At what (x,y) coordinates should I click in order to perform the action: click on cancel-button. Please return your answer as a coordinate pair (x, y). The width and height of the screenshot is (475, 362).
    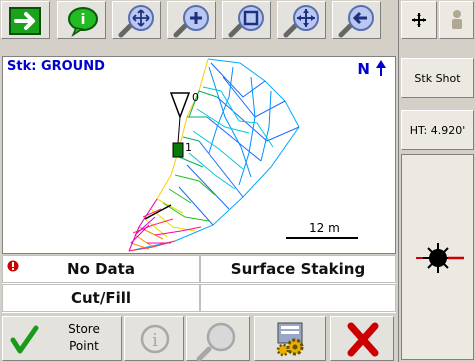
    Looking at the image, I should click on (362, 338).